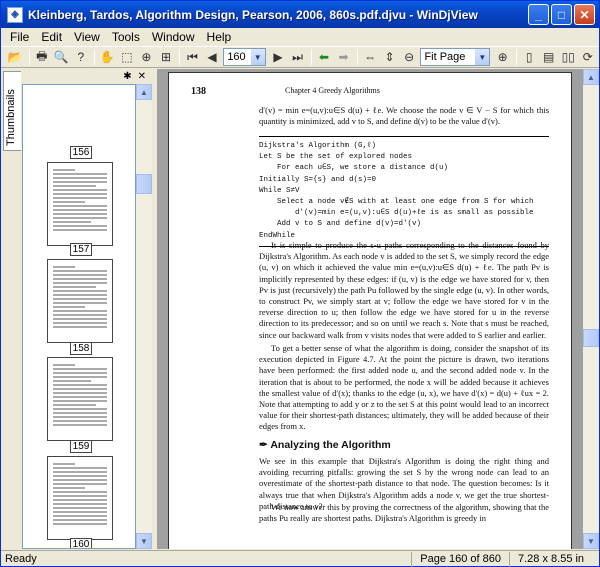 The image size is (600, 567). What do you see at coordinates (278, 57) in the screenshot?
I see `next-page-icon: ▶` at bounding box center [278, 57].